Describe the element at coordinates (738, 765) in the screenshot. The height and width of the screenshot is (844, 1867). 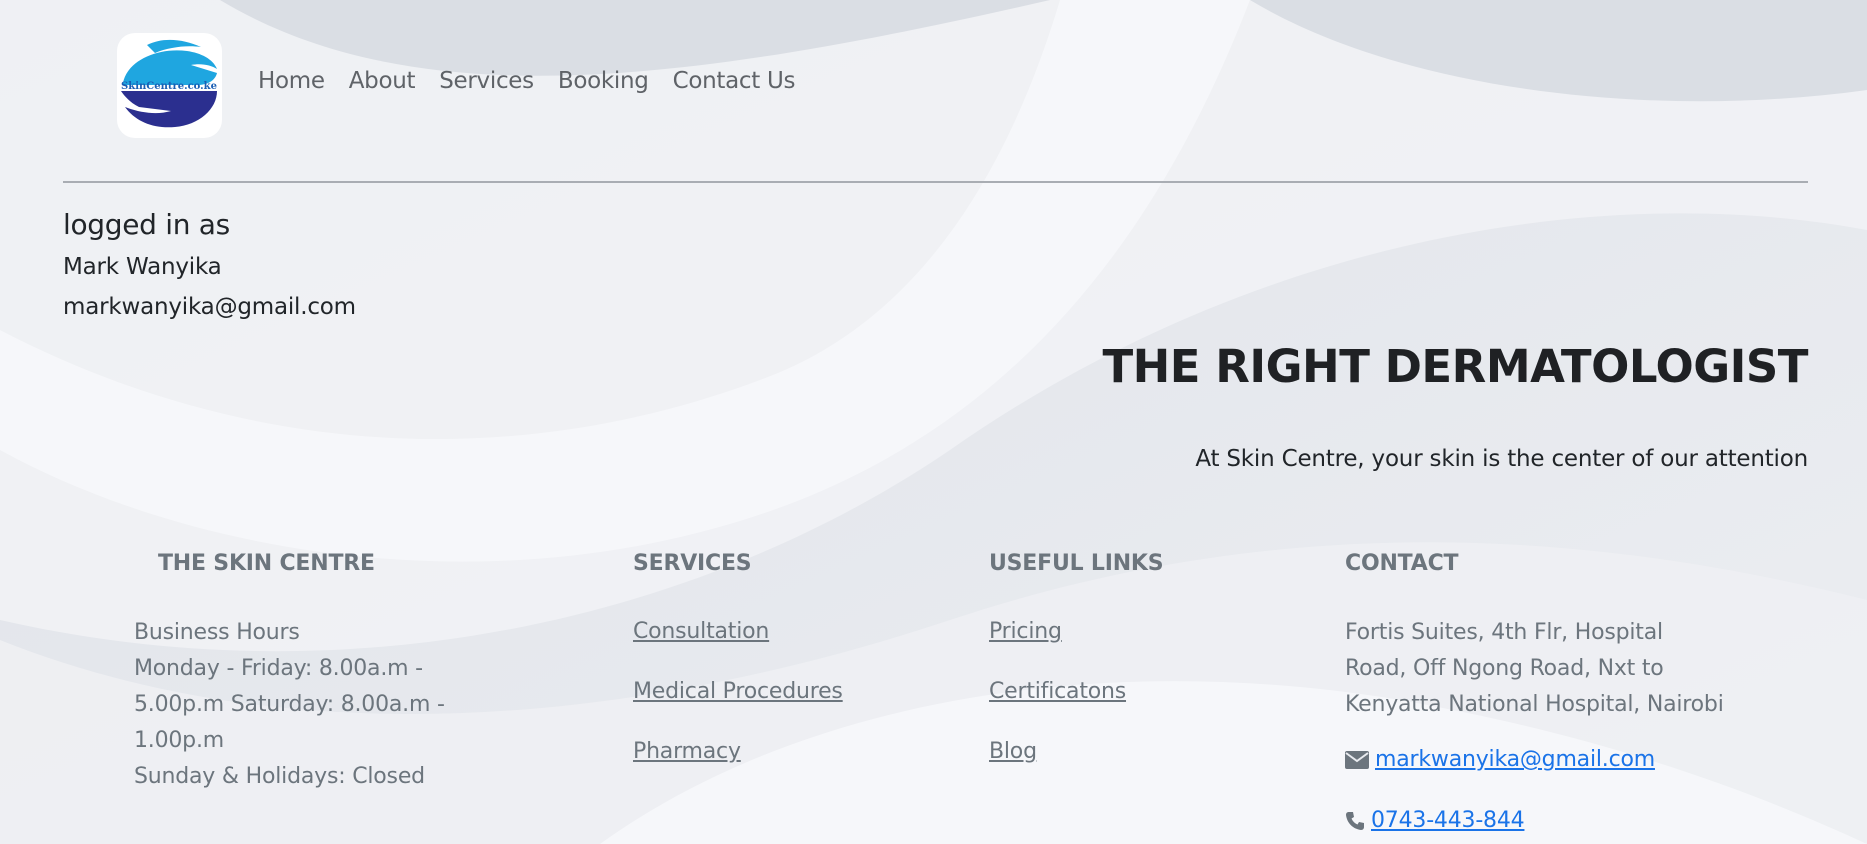
I see `link-pharmacy: Pharmacy` at that location.